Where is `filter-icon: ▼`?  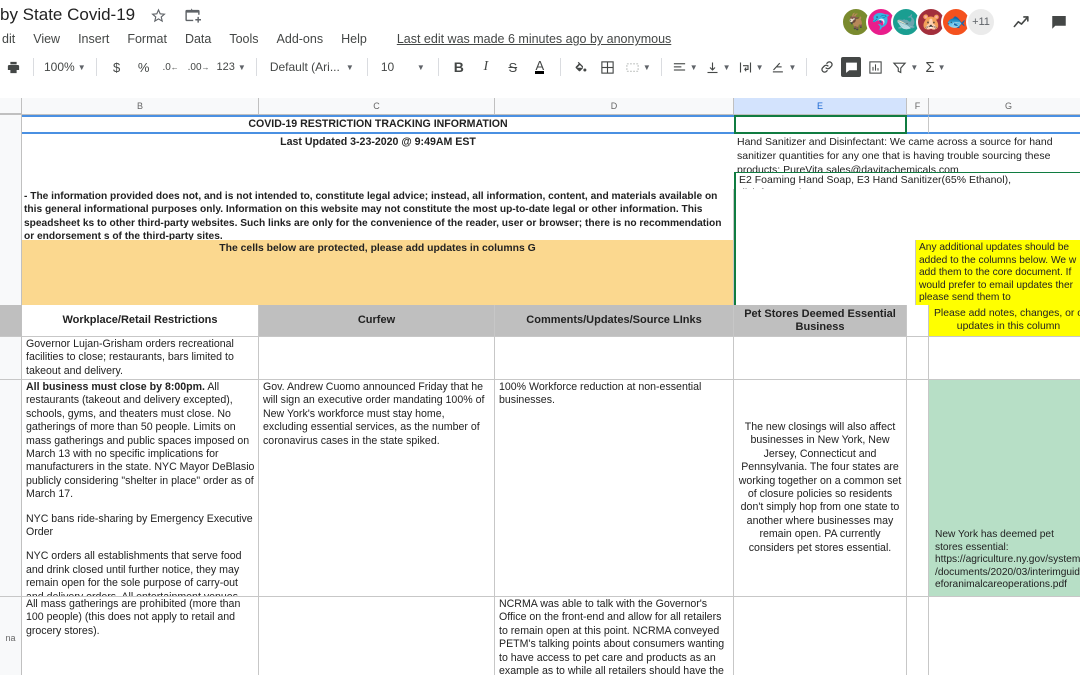 filter-icon: ▼ is located at coordinates (905, 67).